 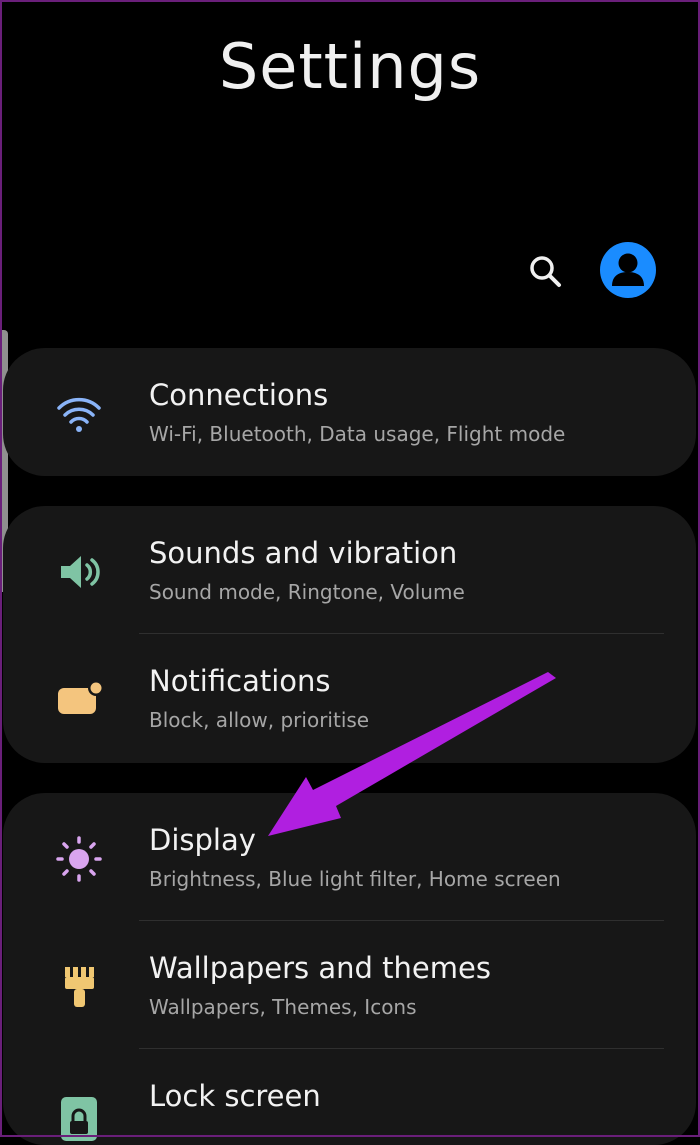 I want to click on lock-icon, so click(x=79, y=1115).